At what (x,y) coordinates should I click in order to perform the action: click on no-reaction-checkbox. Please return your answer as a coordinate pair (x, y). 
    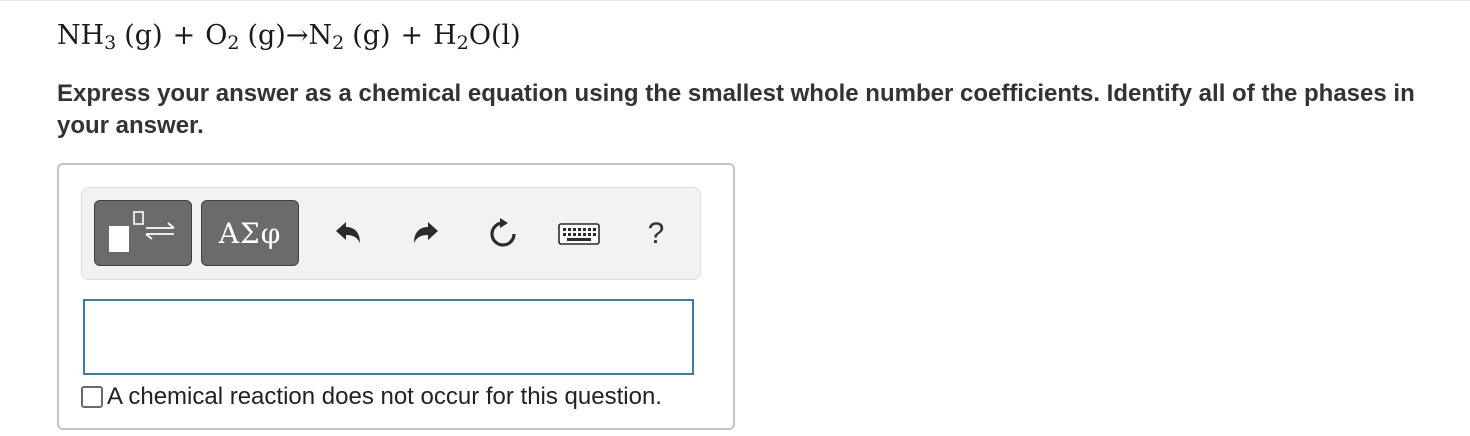
    Looking at the image, I should click on (92, 397).